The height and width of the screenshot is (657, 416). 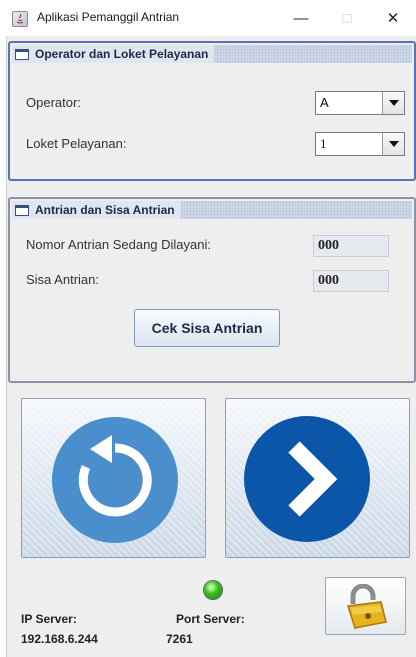 What do you see at coordinates (62, 279) in the screenshot?
I see `remaining-queue-label: Sisa Antrian:` at bounding box center [62, 279].